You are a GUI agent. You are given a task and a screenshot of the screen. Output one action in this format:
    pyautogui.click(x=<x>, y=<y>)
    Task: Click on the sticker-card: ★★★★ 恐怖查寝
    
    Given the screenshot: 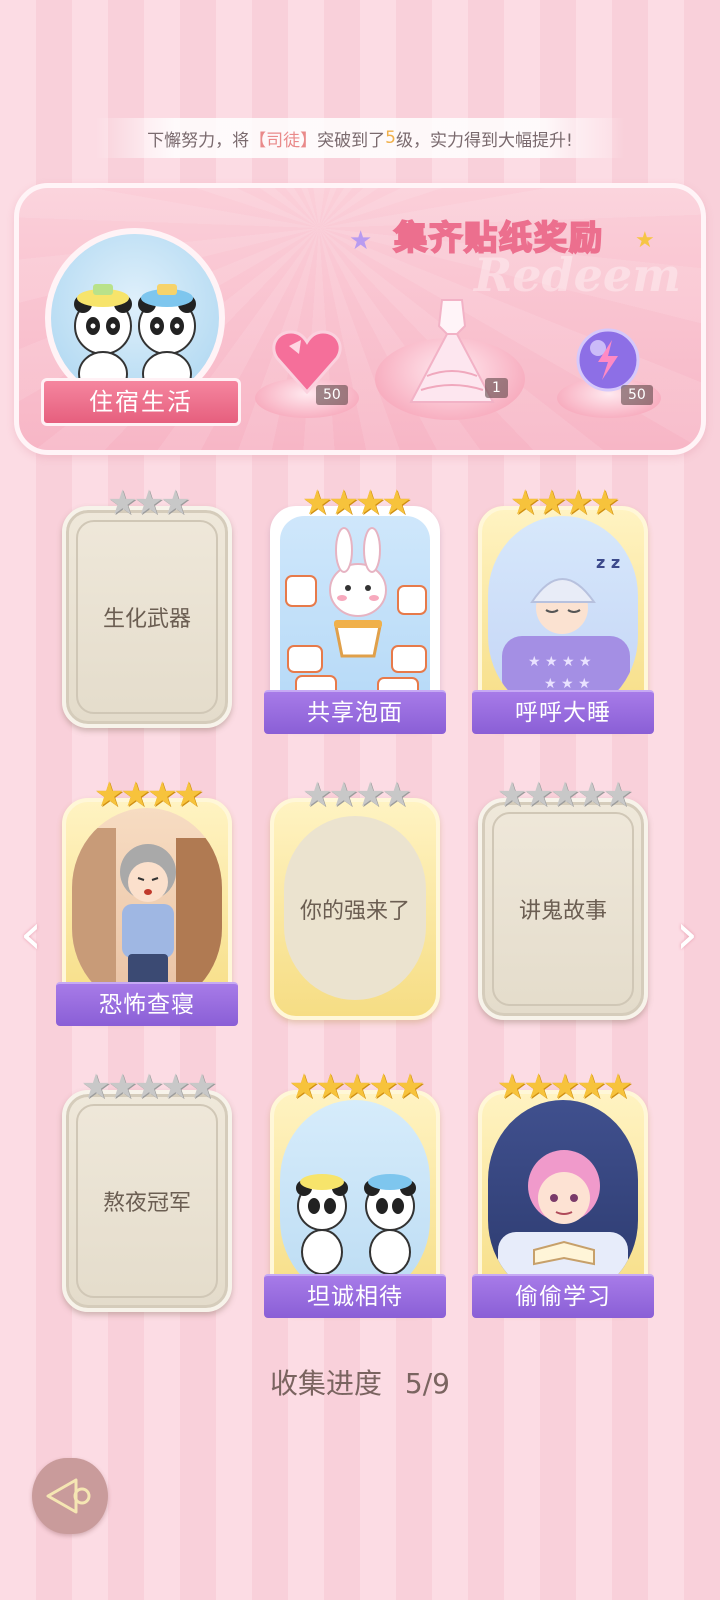 What is the action you would take?
    pyautogui.click(x=147, y=902)
    